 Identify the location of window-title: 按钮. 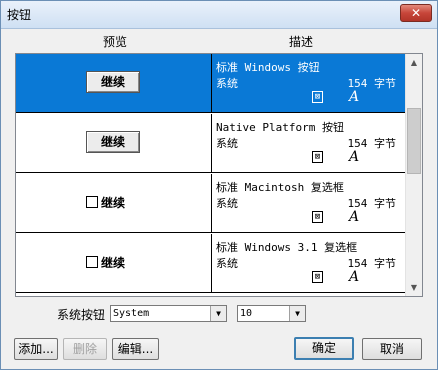
(19, 15).